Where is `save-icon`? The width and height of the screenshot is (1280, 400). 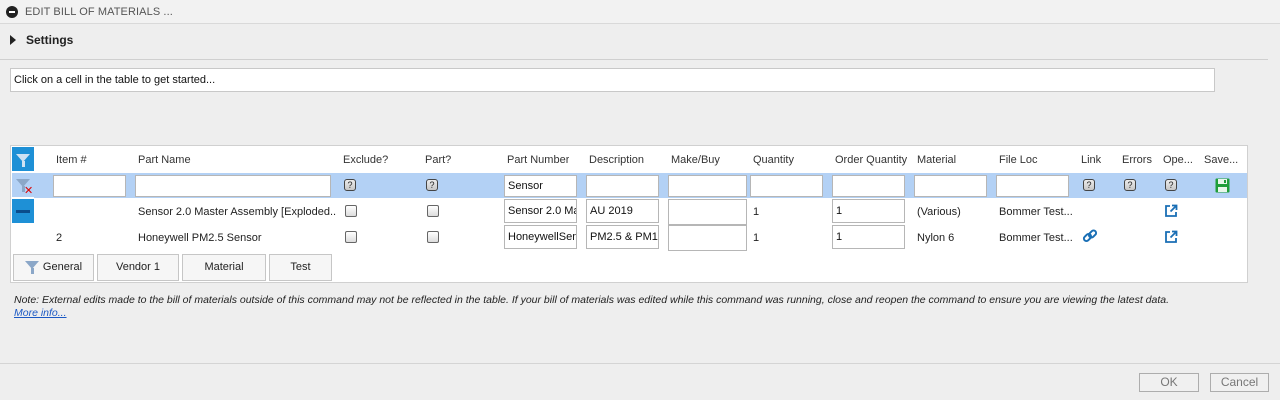
save-icon is located at coordinates (1222, 185).